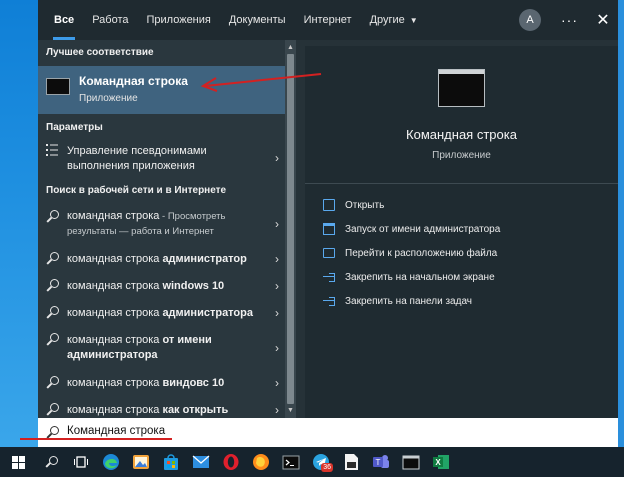 The image size is (624, 477). Describe the element at coordinates (291, 462) in the screenshot. I see `terminal-icon` at that location.